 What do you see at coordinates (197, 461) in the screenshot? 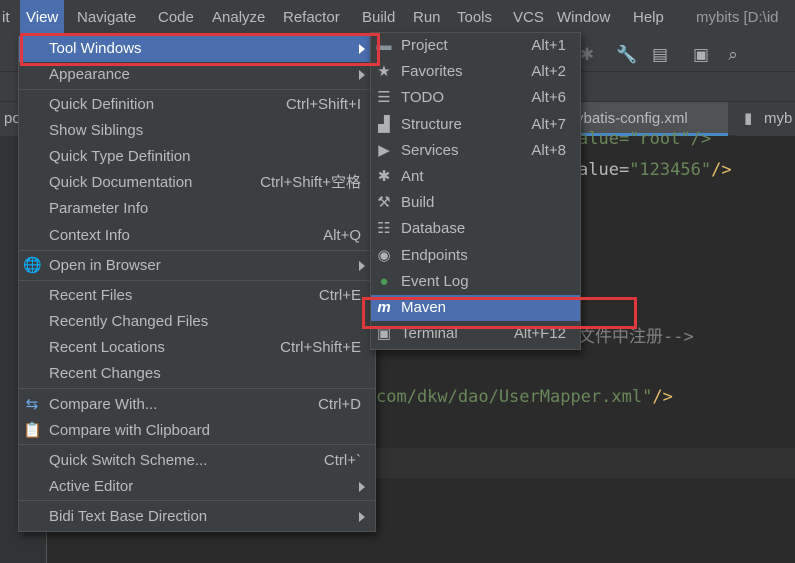
I see `view-menu-item-quick-switch-scheme: Quick Switch Scheme... Ctrl+`` at bounding box center [197, 461].